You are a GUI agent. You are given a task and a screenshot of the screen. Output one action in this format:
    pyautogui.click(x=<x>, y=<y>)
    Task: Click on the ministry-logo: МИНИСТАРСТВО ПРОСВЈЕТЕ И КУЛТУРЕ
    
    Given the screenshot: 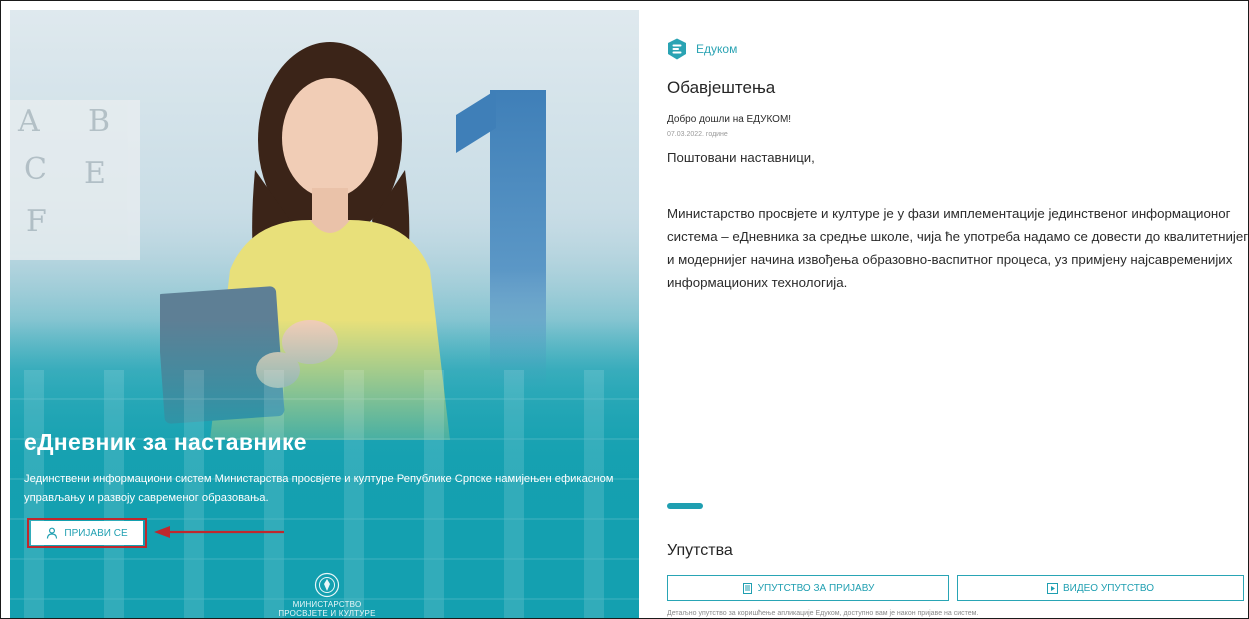 What is the action you would take?
    pyautogui.click(x=327, y=595)
    